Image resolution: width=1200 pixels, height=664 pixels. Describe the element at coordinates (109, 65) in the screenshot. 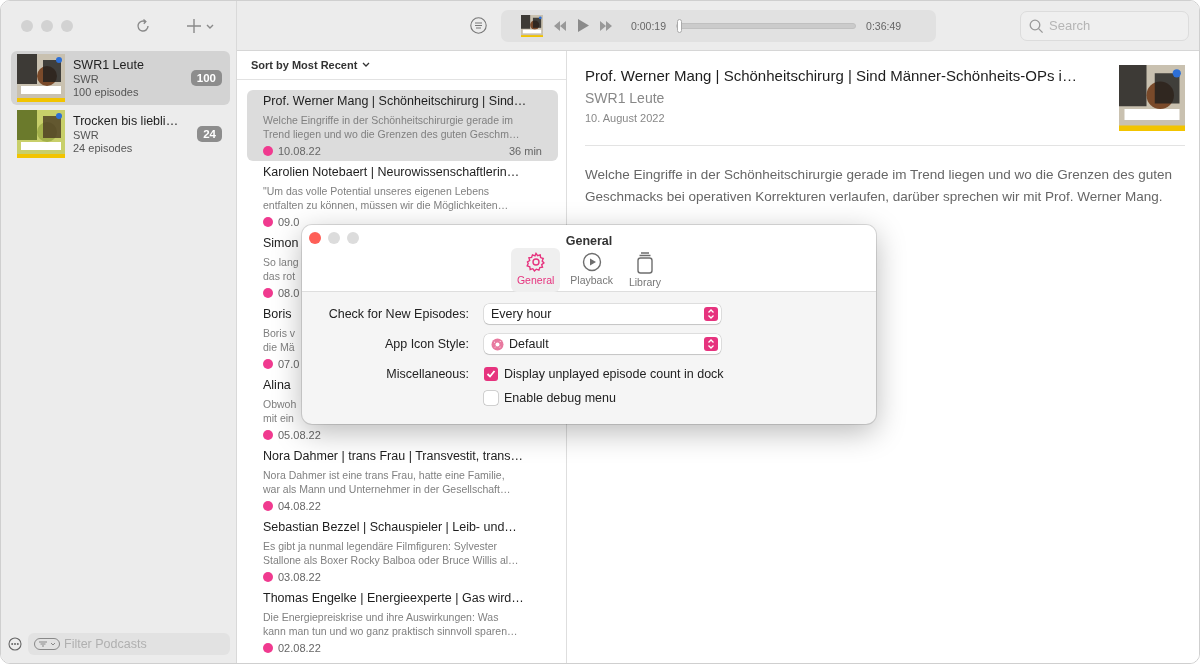

I see `podcast-title: SWR1 Leute` at that location.